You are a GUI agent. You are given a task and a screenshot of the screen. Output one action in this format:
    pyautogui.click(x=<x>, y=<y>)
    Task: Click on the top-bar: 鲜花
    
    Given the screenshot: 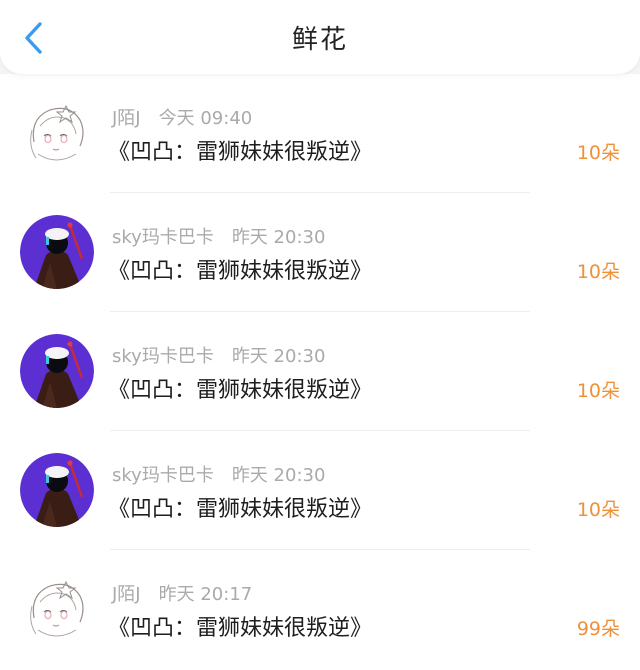 What is the action you would take?
    pyautogui.click(x=320, y=37)
    